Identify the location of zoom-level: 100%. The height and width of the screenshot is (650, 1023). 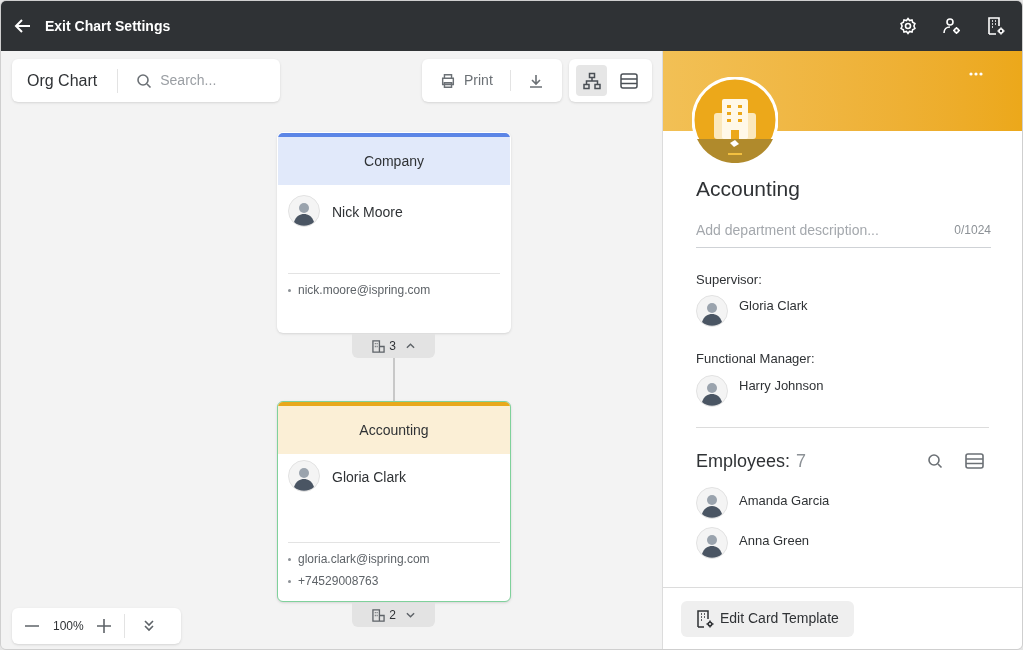
(68, 626).